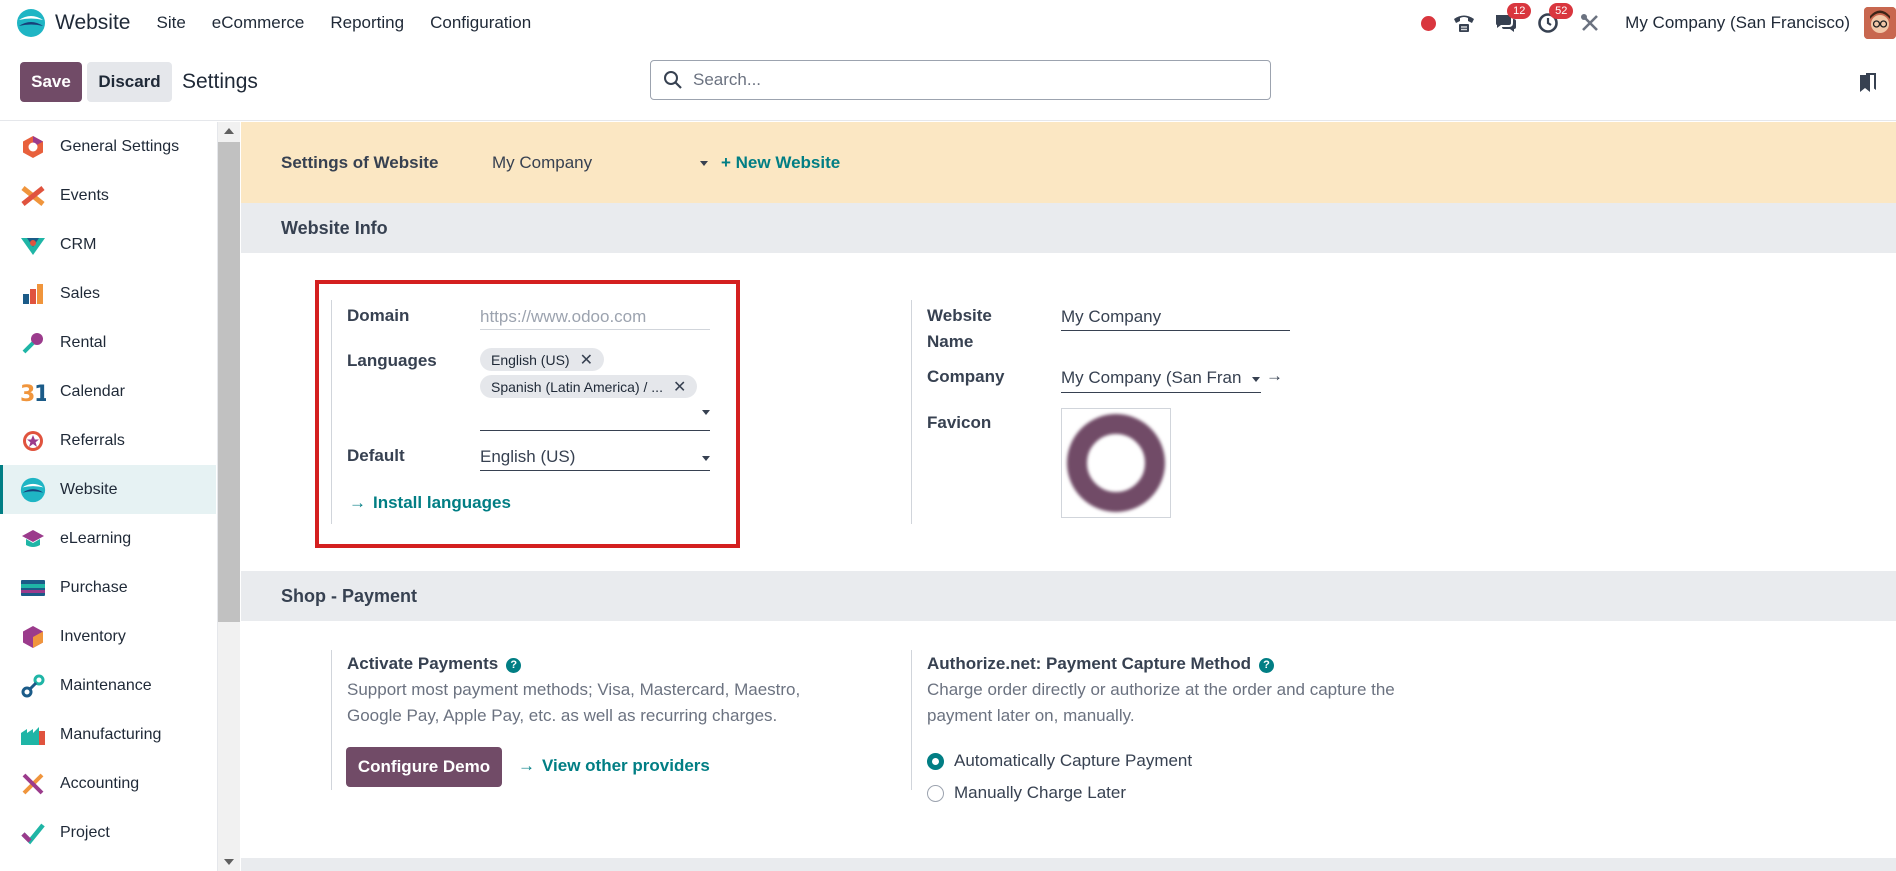  What do you see at coordinates (527, 414) in the screenshot?
I see `highlight-annotation-box` at bounding box center [527, 414].